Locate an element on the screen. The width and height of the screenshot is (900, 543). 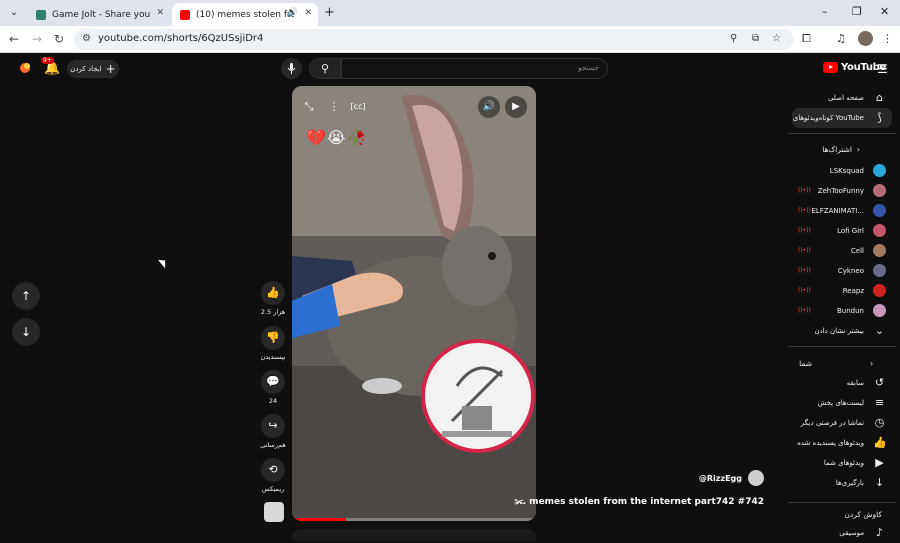
extensions-icon: ⧠ is located at coordinates (806, 39).